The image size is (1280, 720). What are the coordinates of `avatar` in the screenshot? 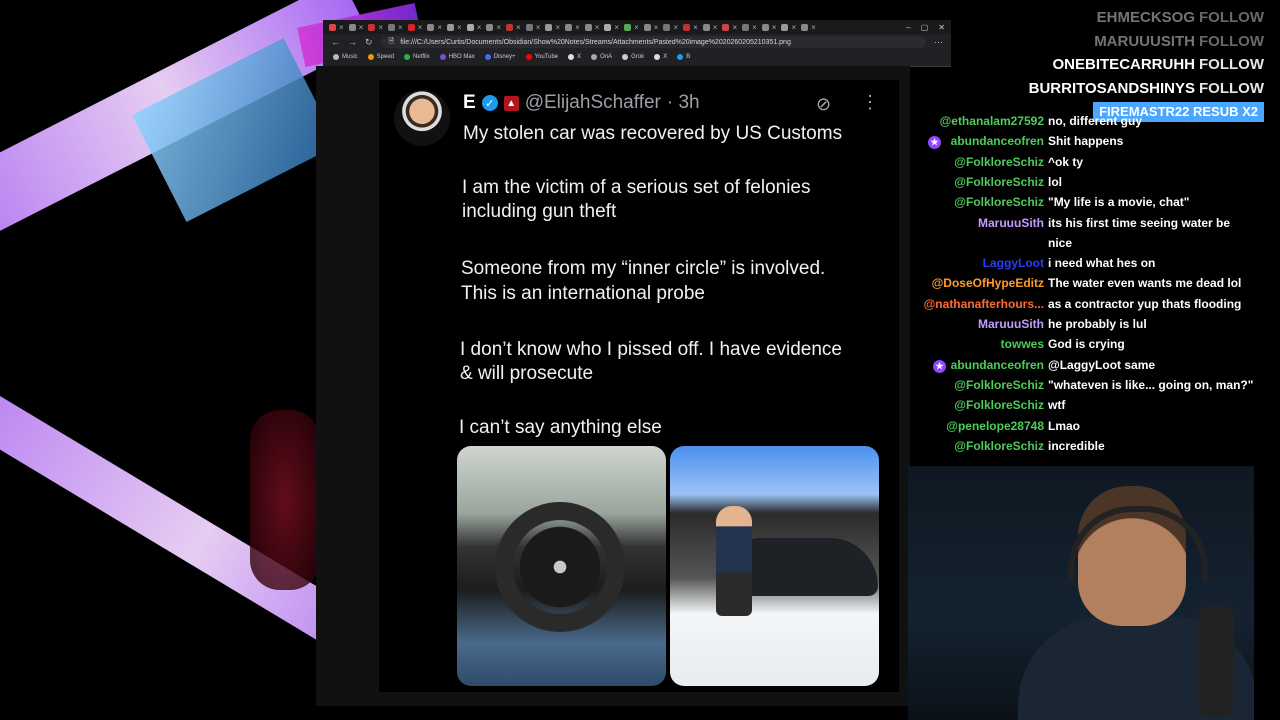 It's located at (422, 118).